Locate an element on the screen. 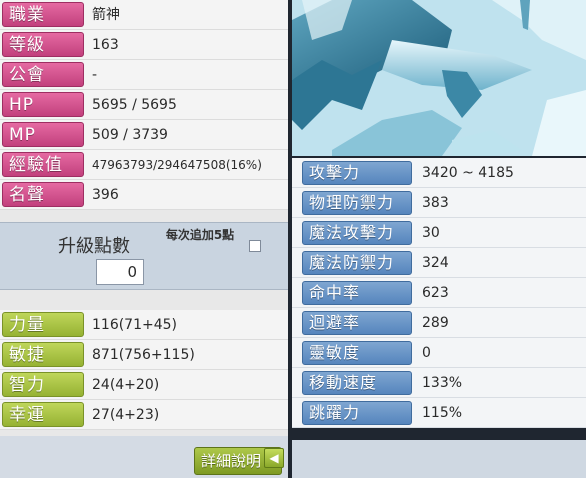 The width and height of the screenshot is (586, 478). stat-row-luk: 幸運 27(4+23) is located at coordinates (144, 415).